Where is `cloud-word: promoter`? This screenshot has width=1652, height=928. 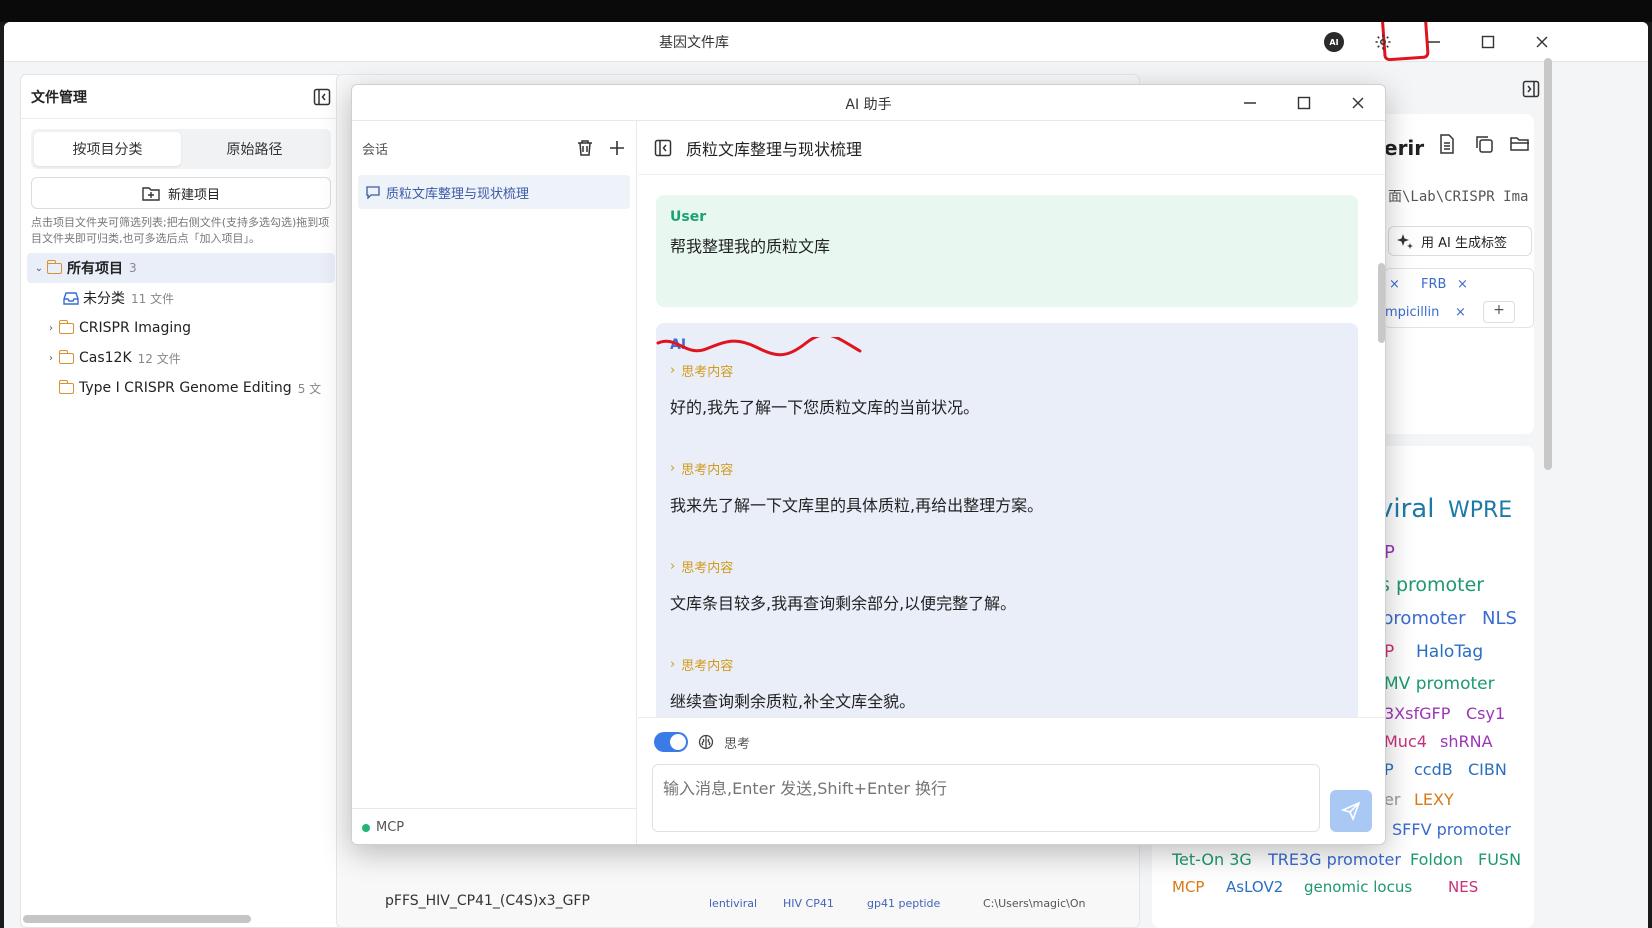 cloud-word: promoter is located at coordinates (1424, 618).